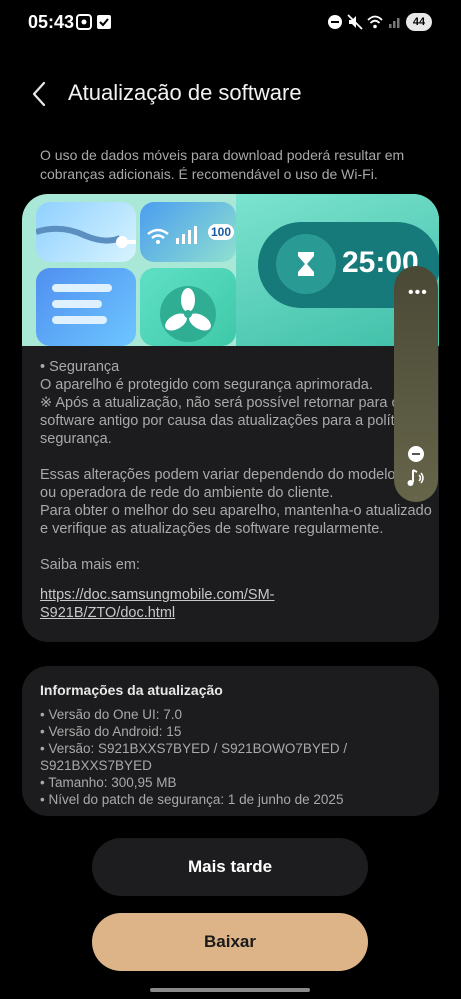 The width and height of the screenshot is (461, 999). Describe the element at coordinates (416, 454) in the screenshot. I see `minimize-icon` at that location.